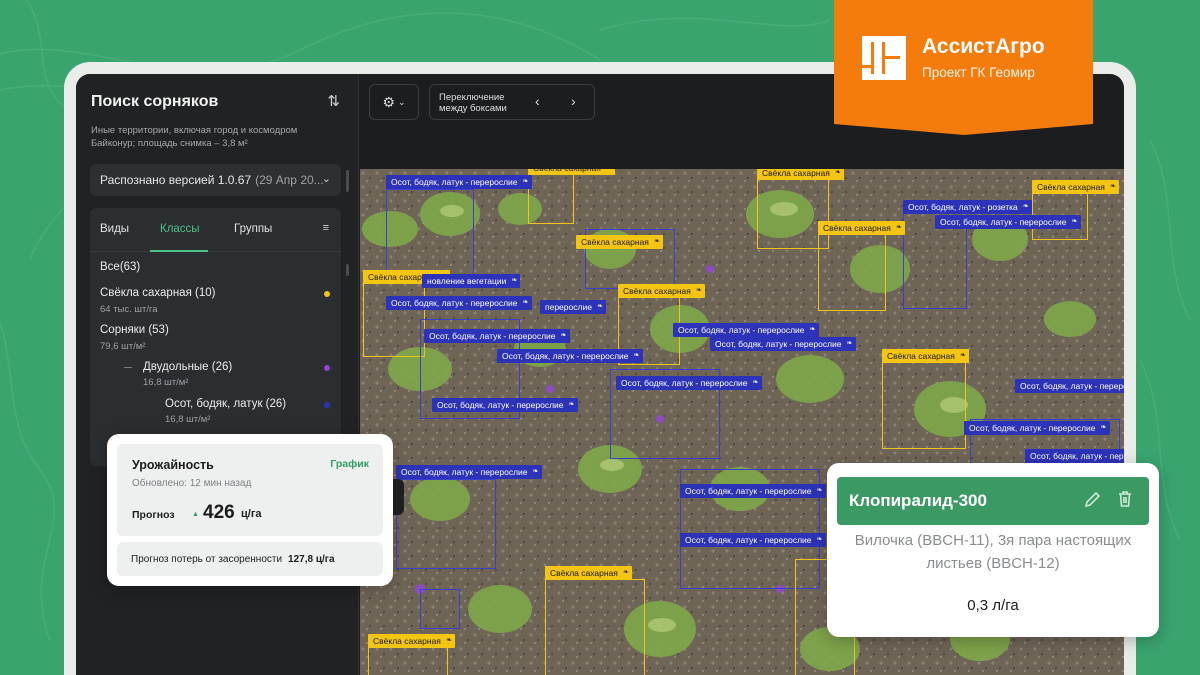 Image resolution: width=1200 pixels, height=675 pixels. I want to click on sidebar-title: Поиск сорняков, so click(155, 101).